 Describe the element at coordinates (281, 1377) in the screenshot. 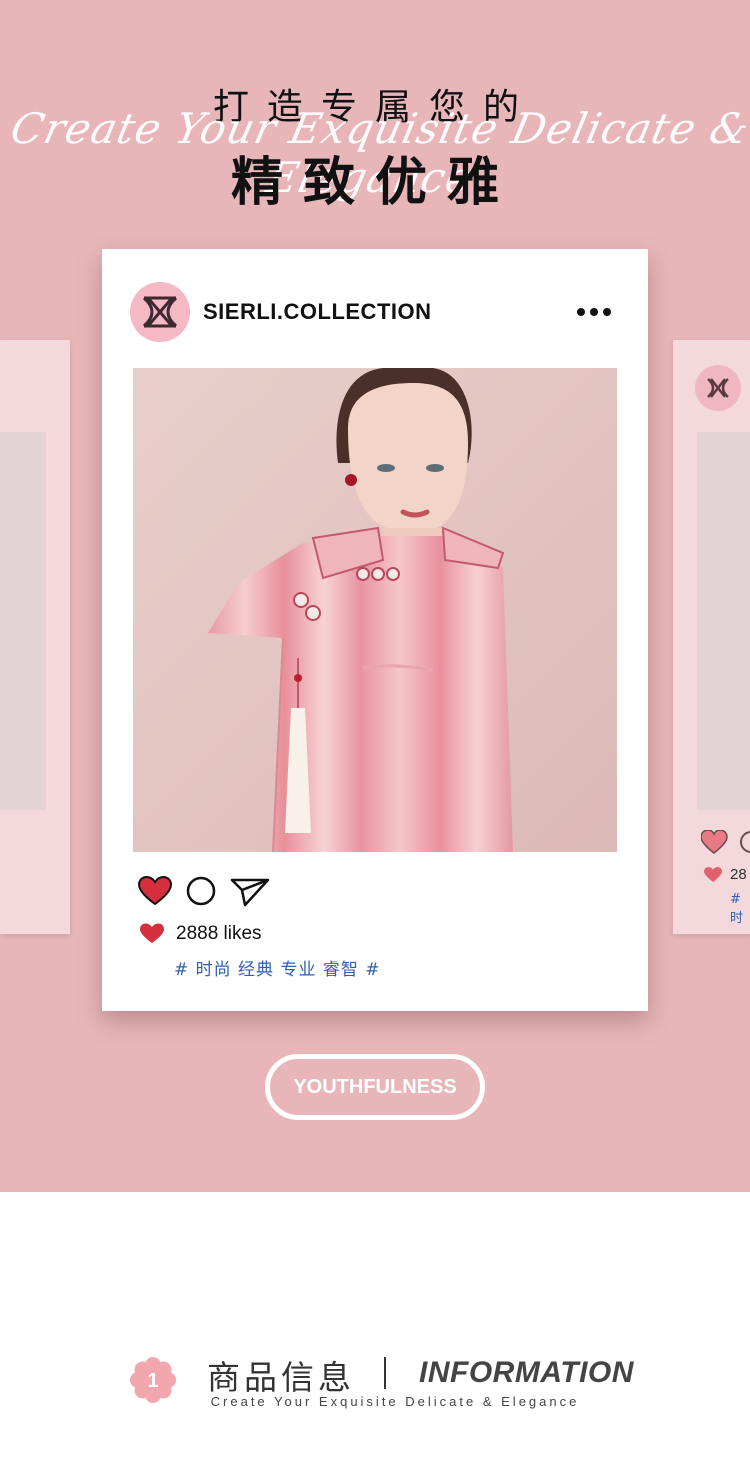

I see `info-title-cn: 商品信息` at that location.